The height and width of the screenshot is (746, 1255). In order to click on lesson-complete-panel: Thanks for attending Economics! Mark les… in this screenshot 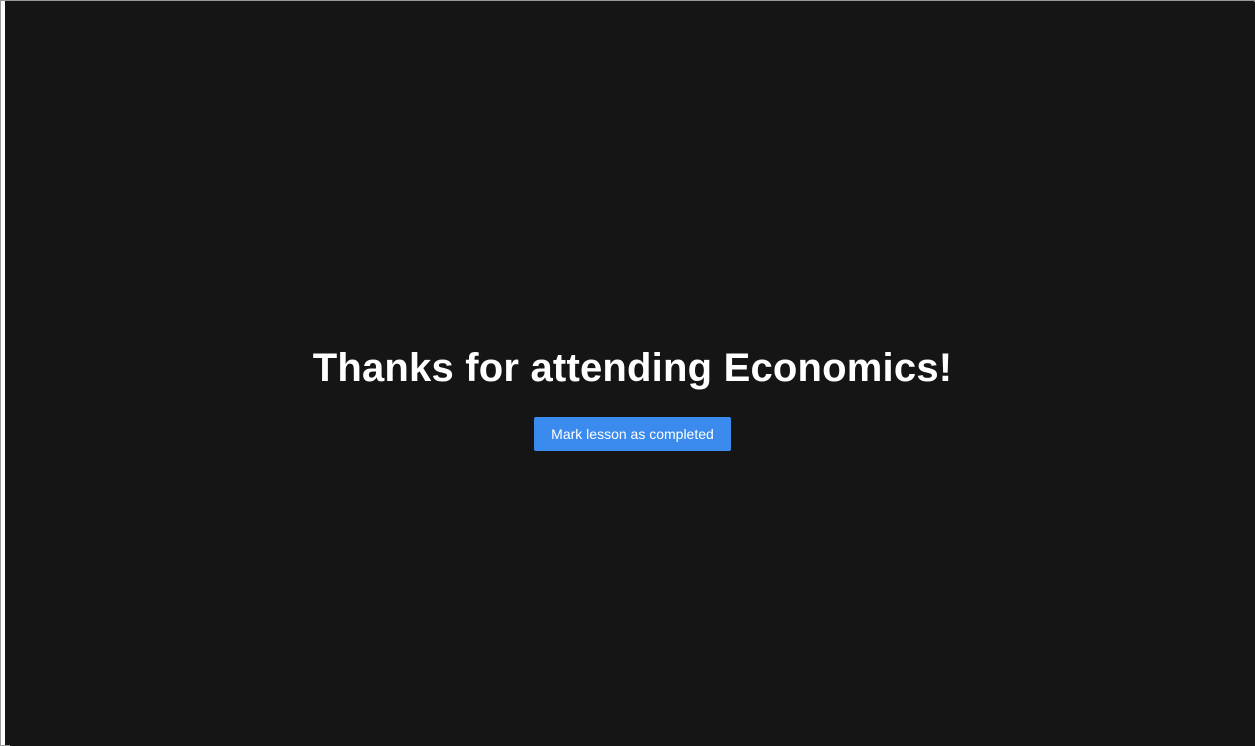, I will do `click(632, 396)`.